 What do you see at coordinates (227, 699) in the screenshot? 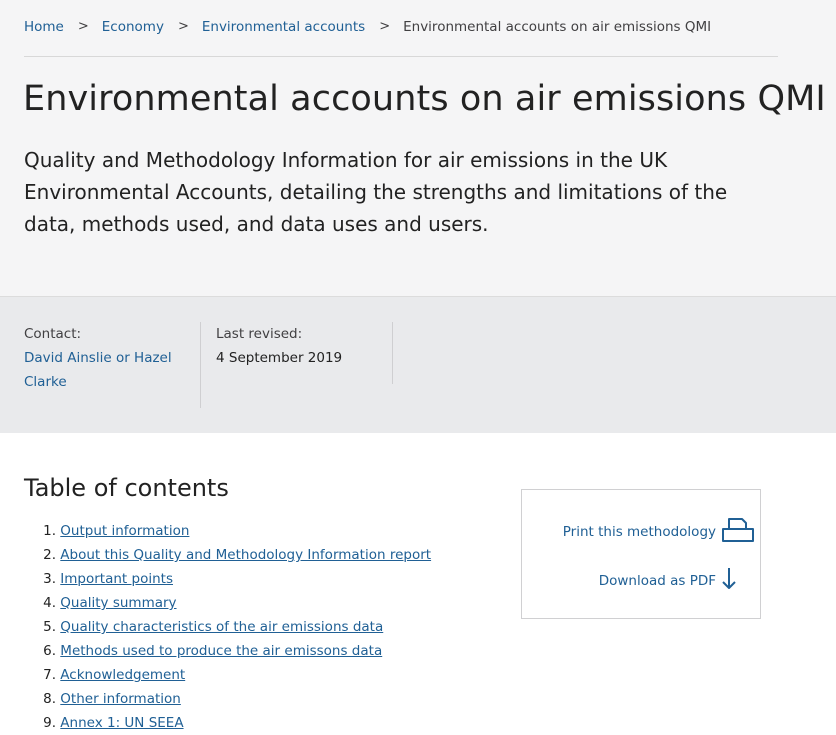
I see `toc-item: 8. Other information` at bounding box center [227, 699].